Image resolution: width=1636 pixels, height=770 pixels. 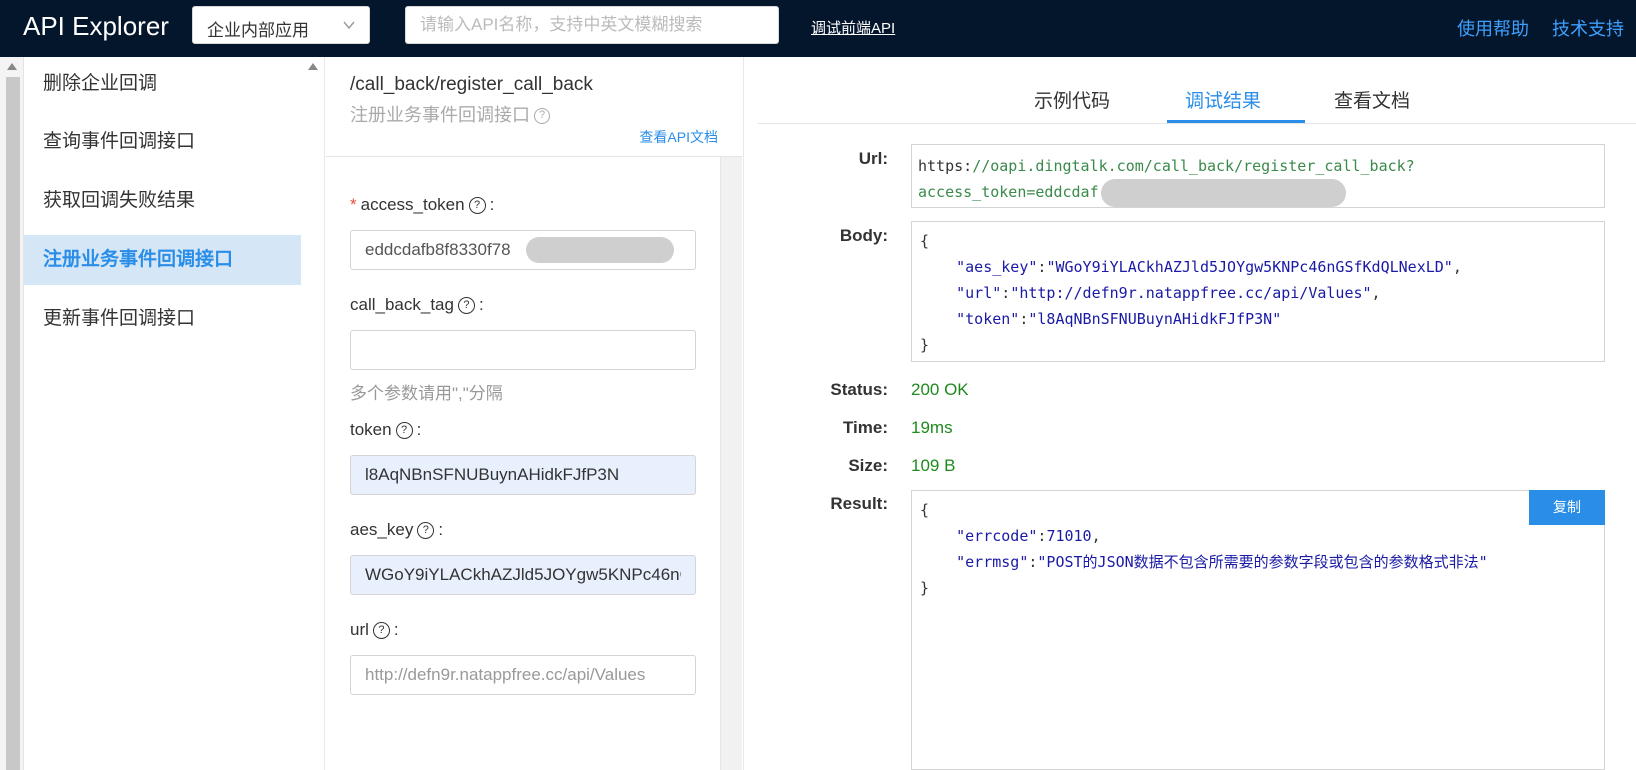 What do you see at coordinates (371, 429) in the screenshot?
I see `token-label-text: token` at bounding box center [371, 429].